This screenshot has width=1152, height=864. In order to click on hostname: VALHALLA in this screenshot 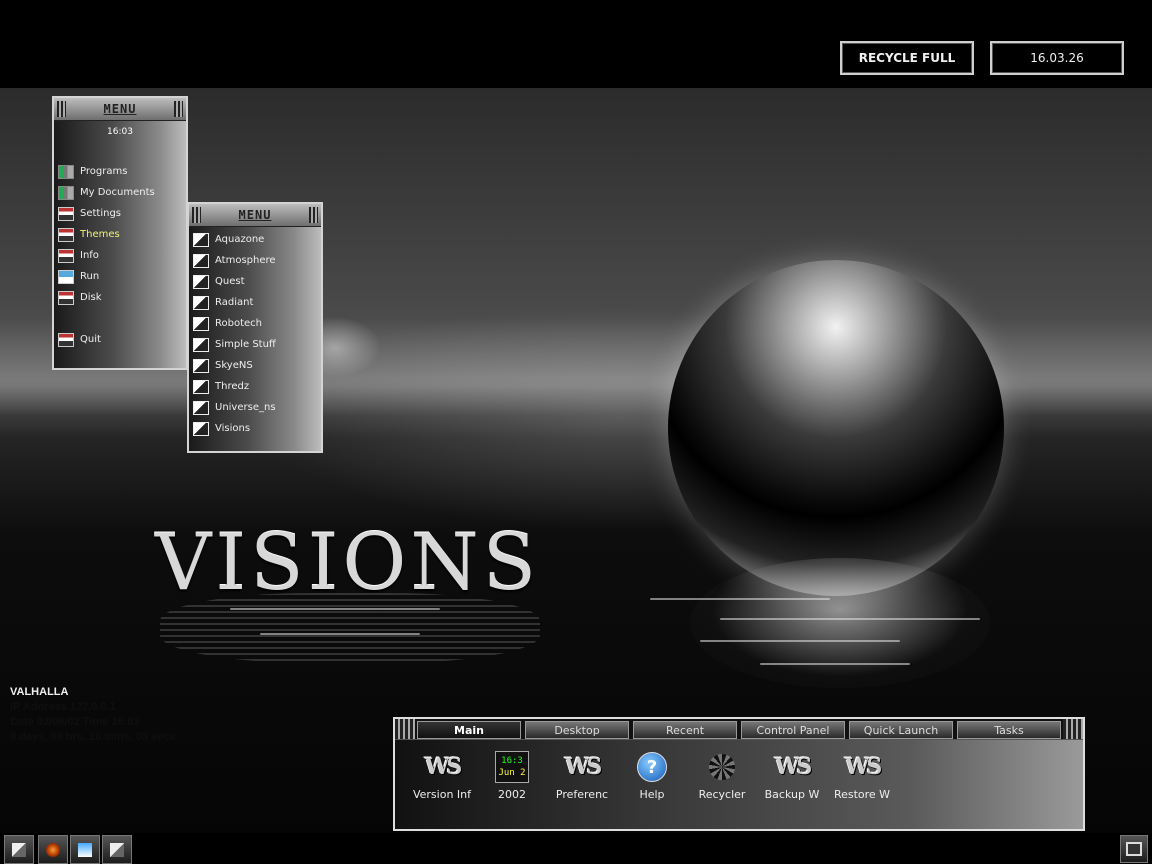, I will do `click(39, 692)`.